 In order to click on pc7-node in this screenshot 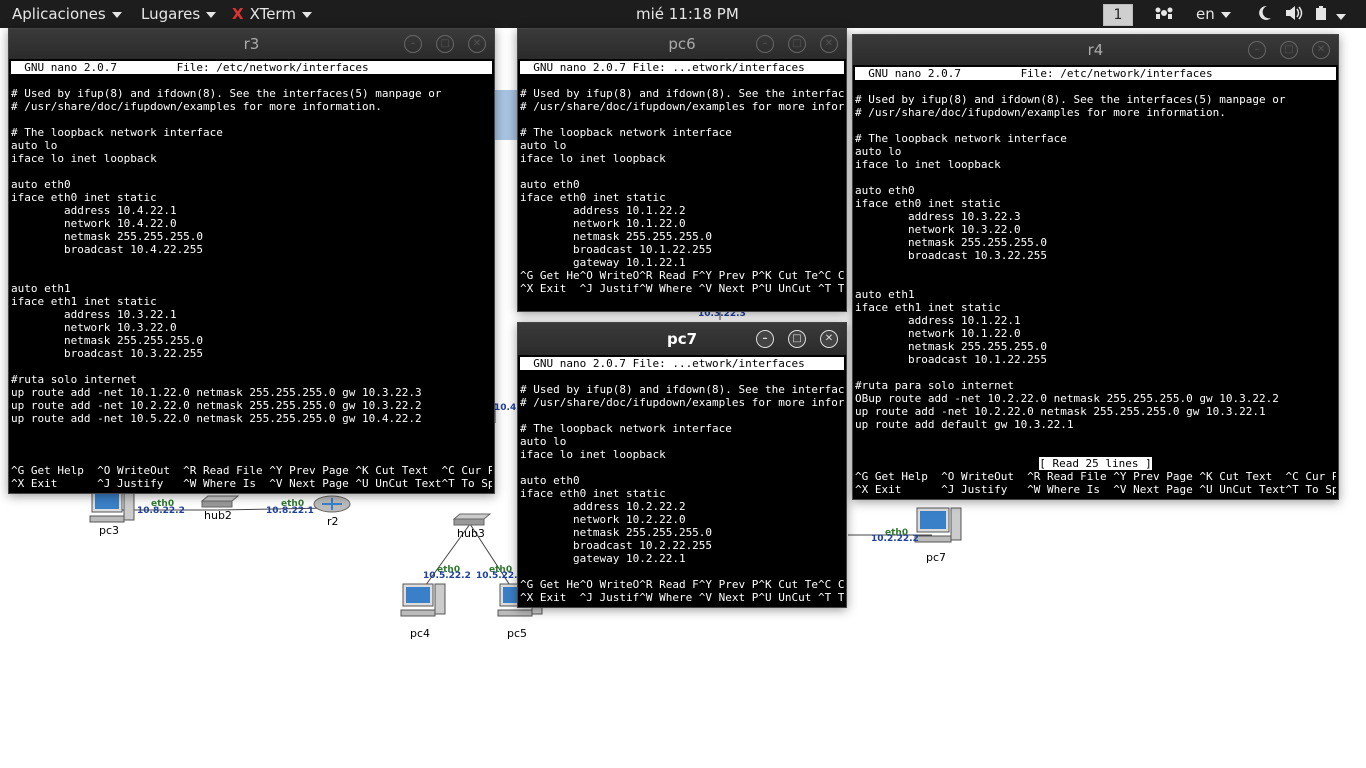, I will do `click(939, 528)`.